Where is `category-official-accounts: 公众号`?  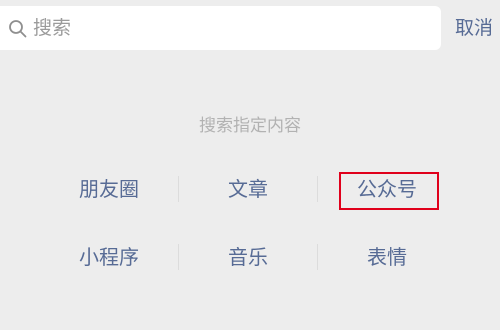 category-official-accounts: 公众号 is located at coordinates (387, 189).